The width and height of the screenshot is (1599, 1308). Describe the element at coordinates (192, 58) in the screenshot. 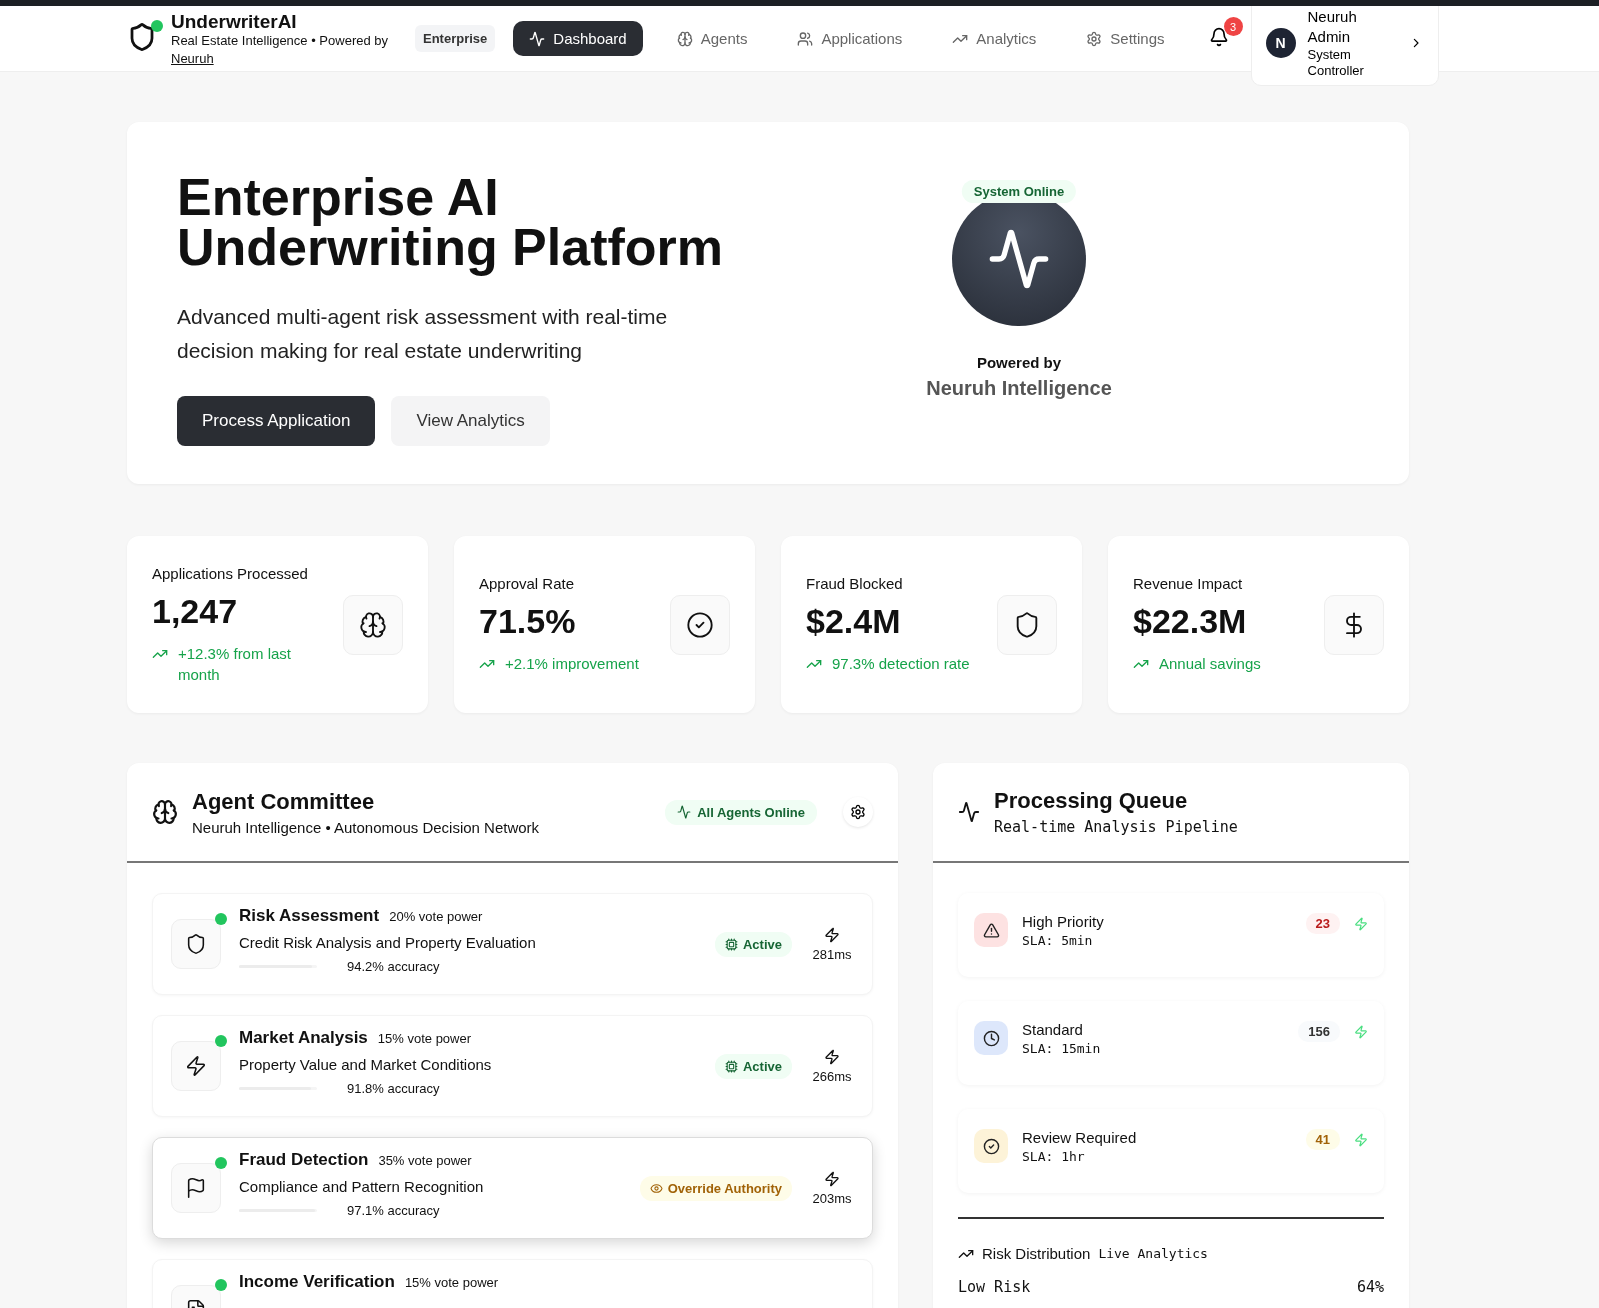

I see `brand-link: Neuruh` at that location.